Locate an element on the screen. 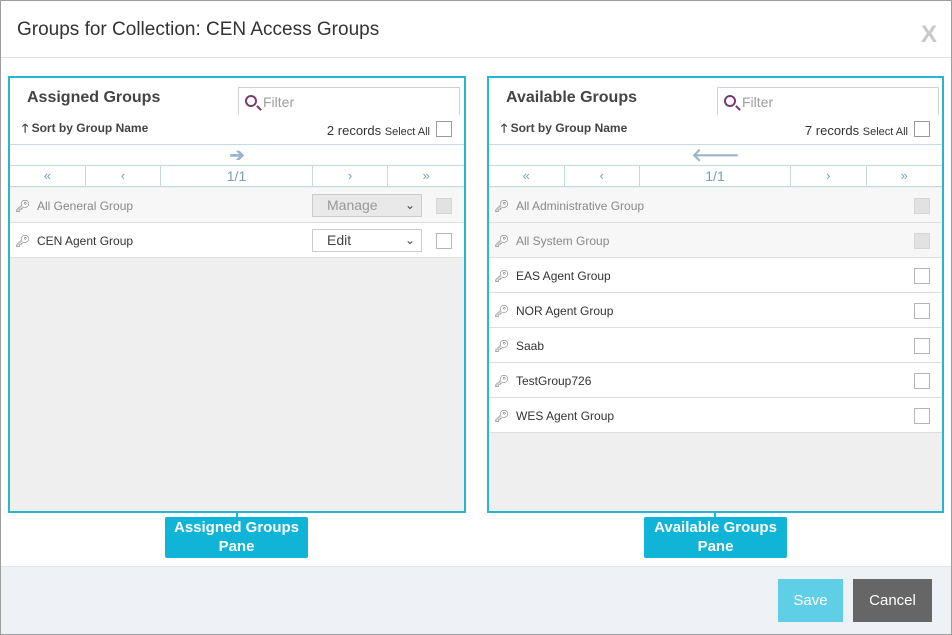 The image size is (952, 635). available-pager: « ‹ 1/1 › » is located at coordinates (715, 176).